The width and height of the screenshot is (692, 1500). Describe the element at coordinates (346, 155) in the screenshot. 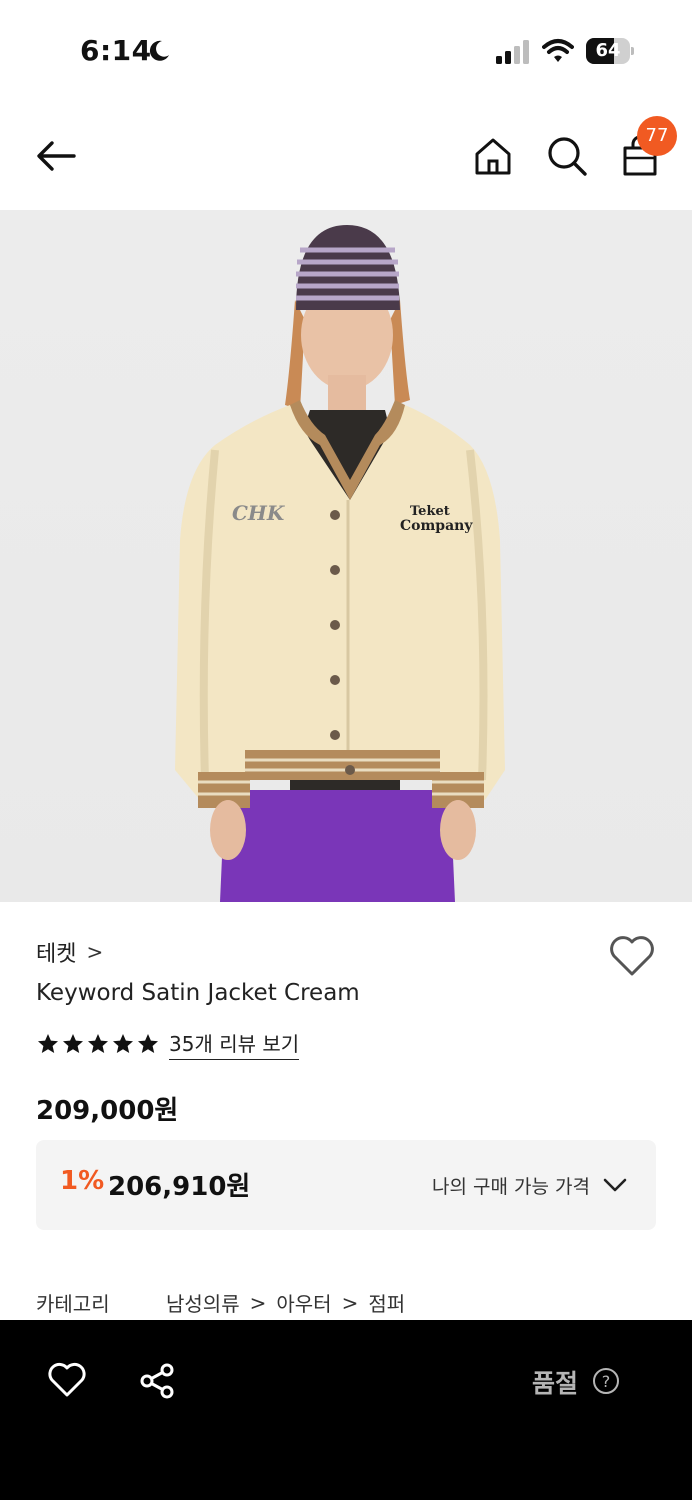

I see `top-nav` at that location.